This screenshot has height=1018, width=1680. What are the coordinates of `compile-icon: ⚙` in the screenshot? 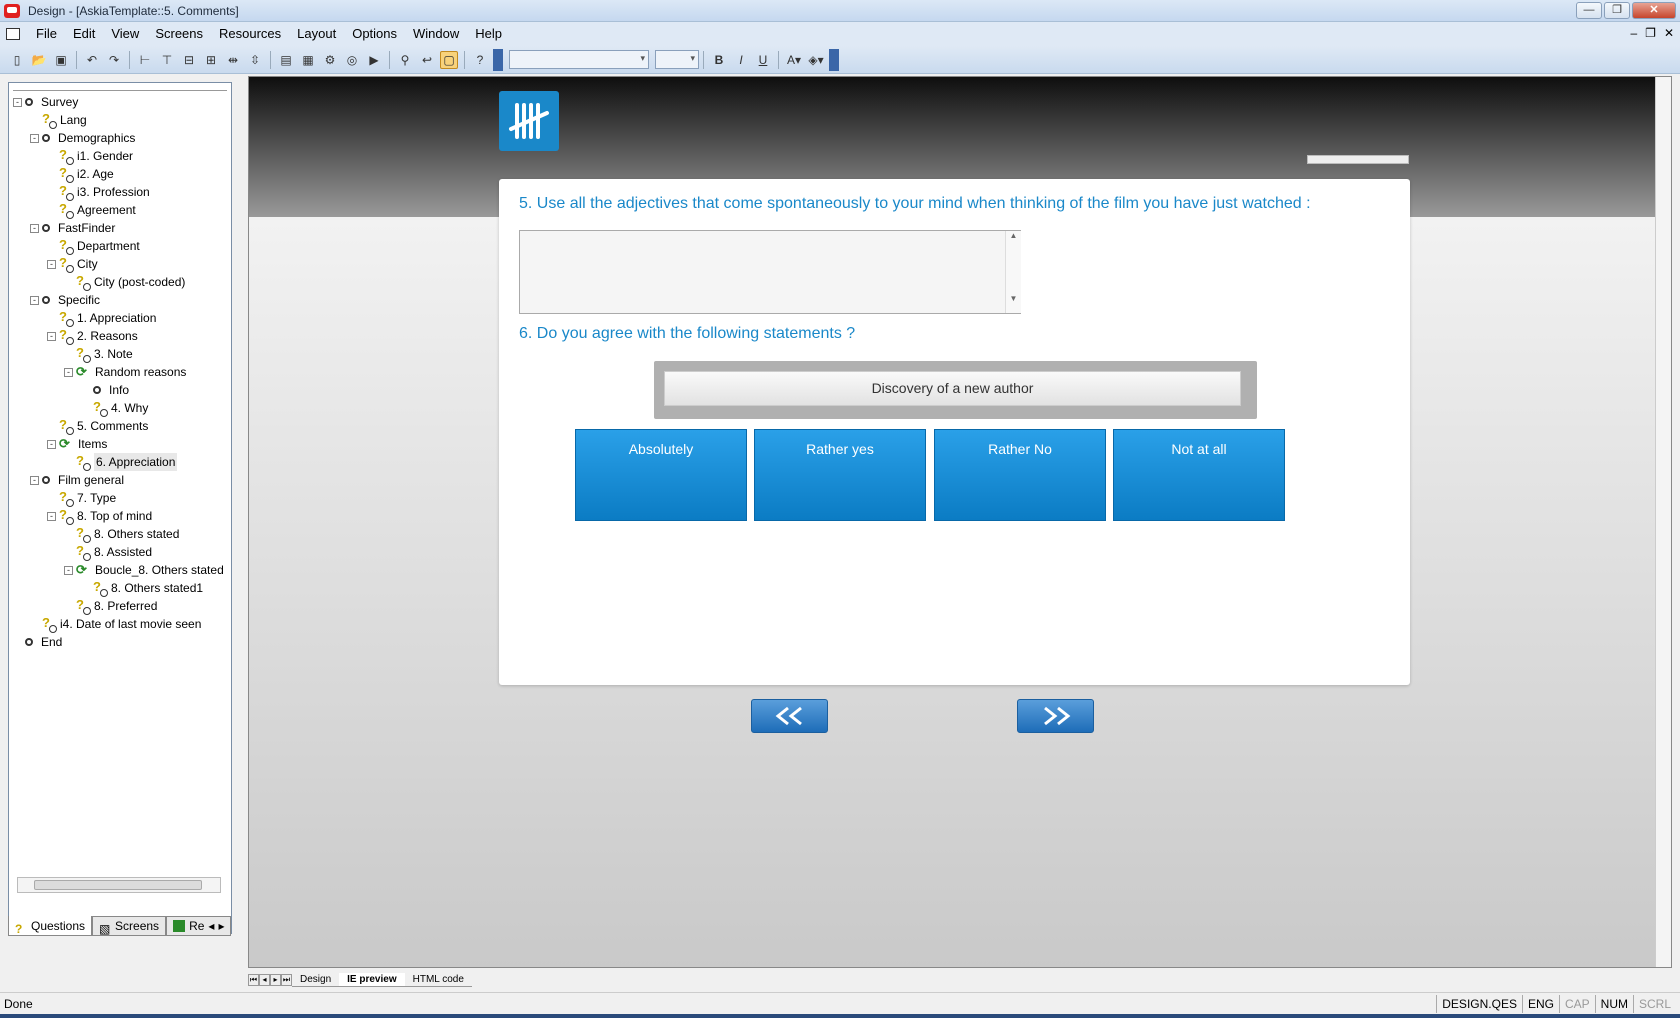 It's located at (330, 60).